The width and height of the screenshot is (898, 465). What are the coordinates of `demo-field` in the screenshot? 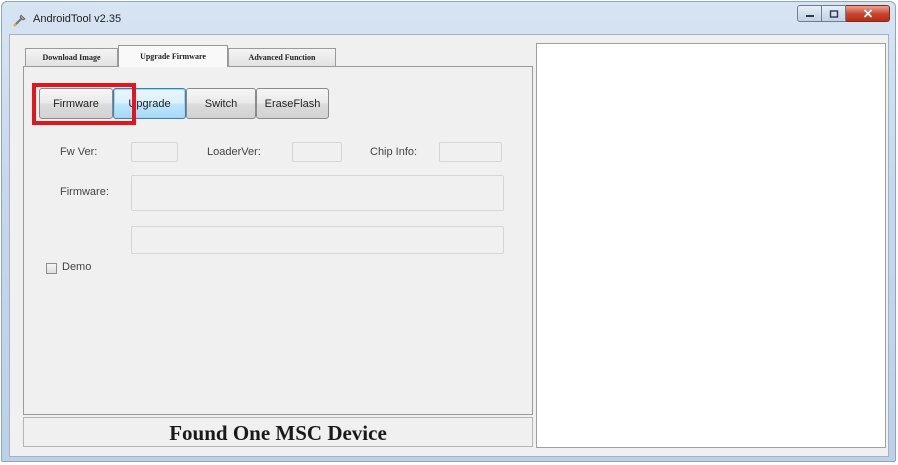 It's located at (317, 240).